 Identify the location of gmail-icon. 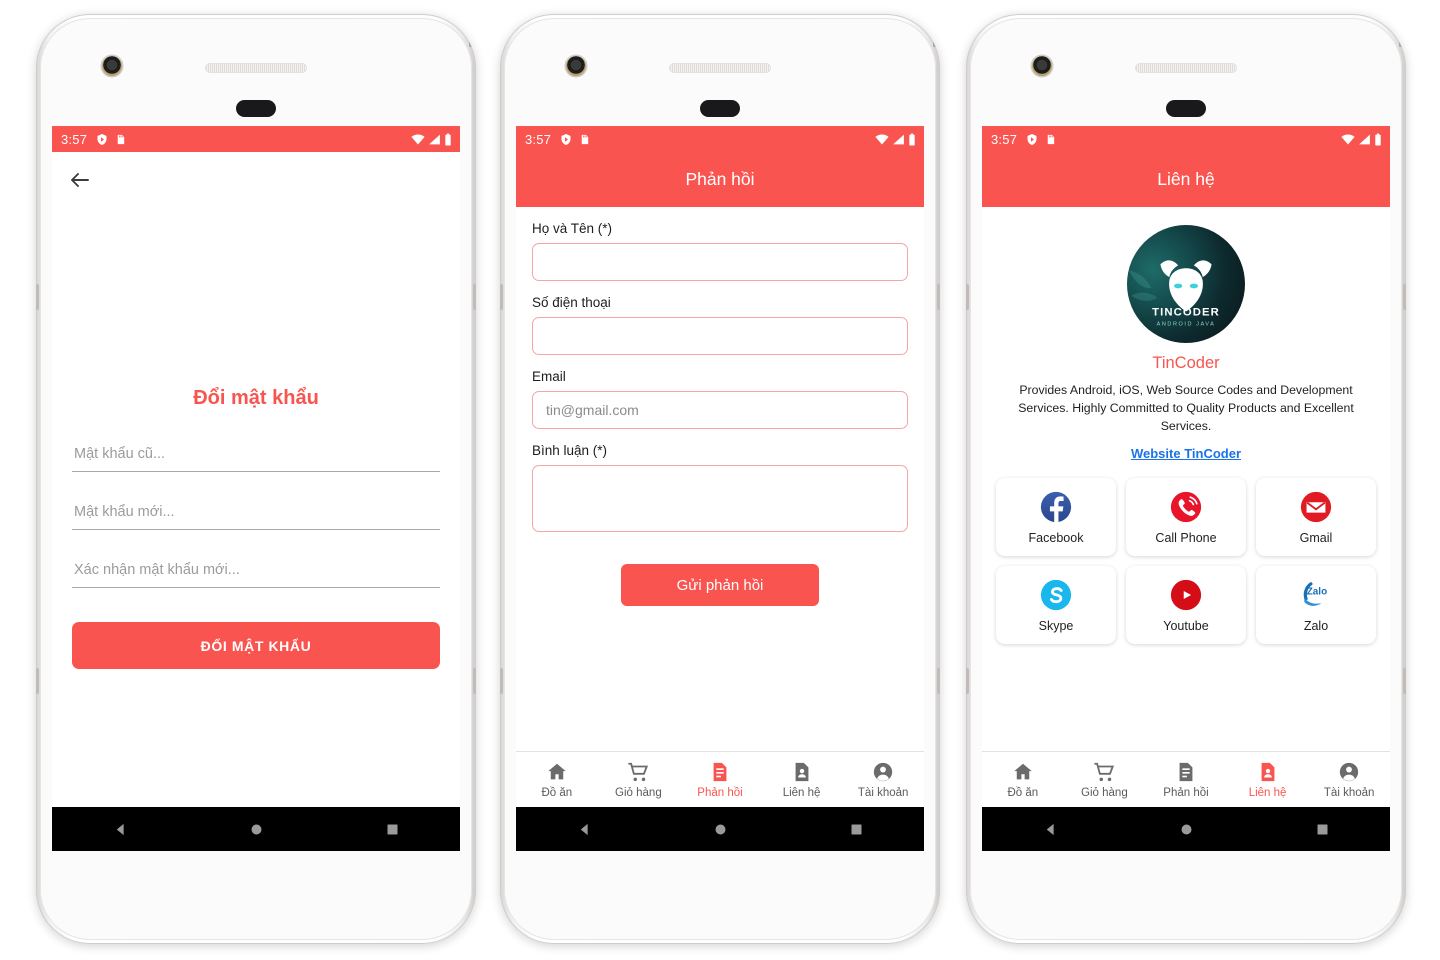
(1316, 507).